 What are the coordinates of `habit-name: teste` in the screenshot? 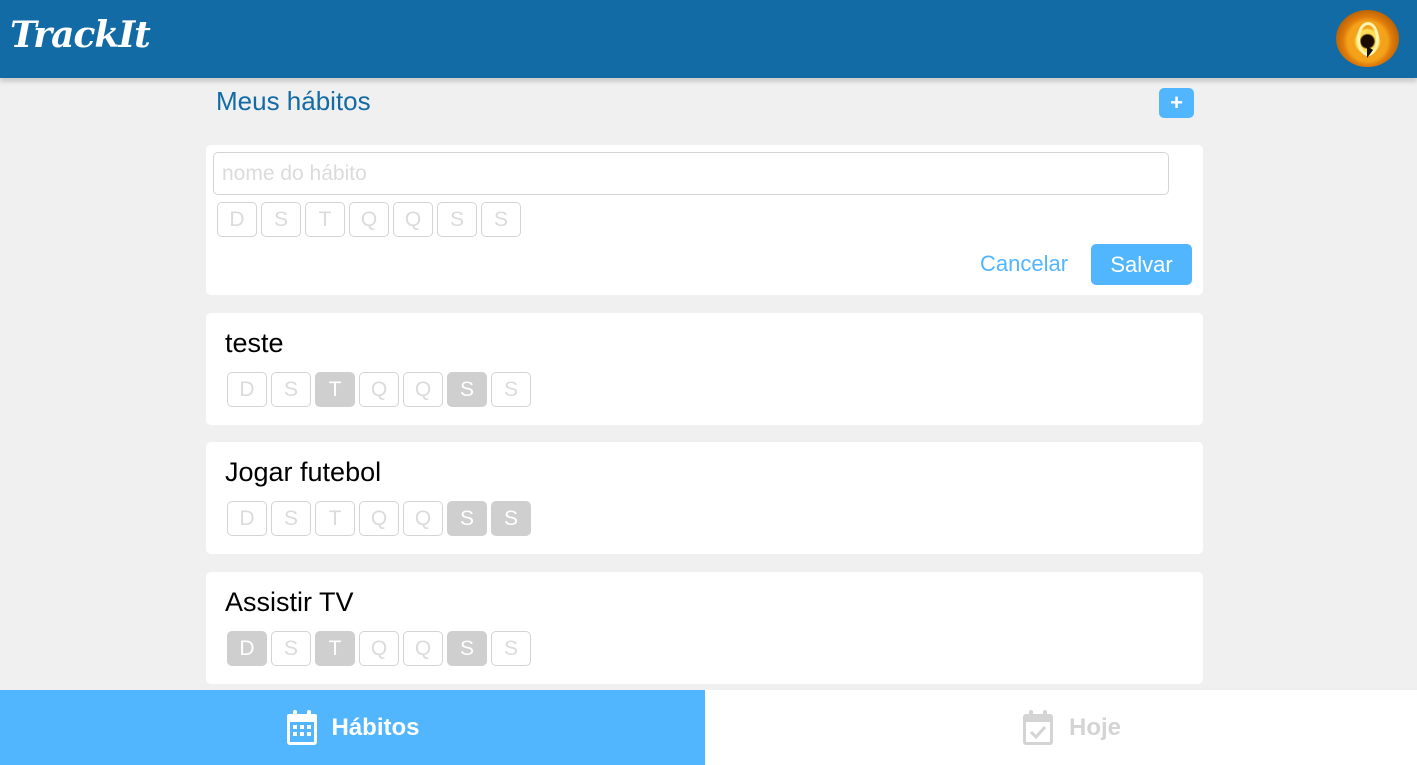 It's located at (254, 343).